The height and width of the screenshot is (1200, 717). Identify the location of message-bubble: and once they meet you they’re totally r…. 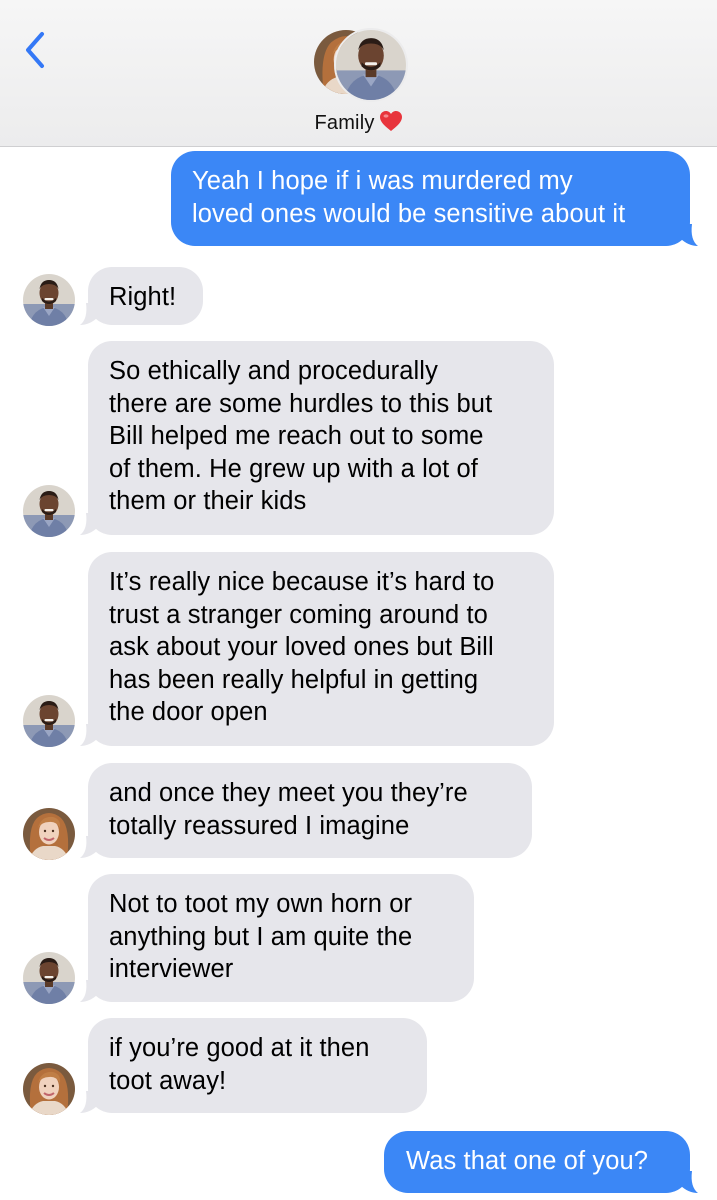
(310, 810).